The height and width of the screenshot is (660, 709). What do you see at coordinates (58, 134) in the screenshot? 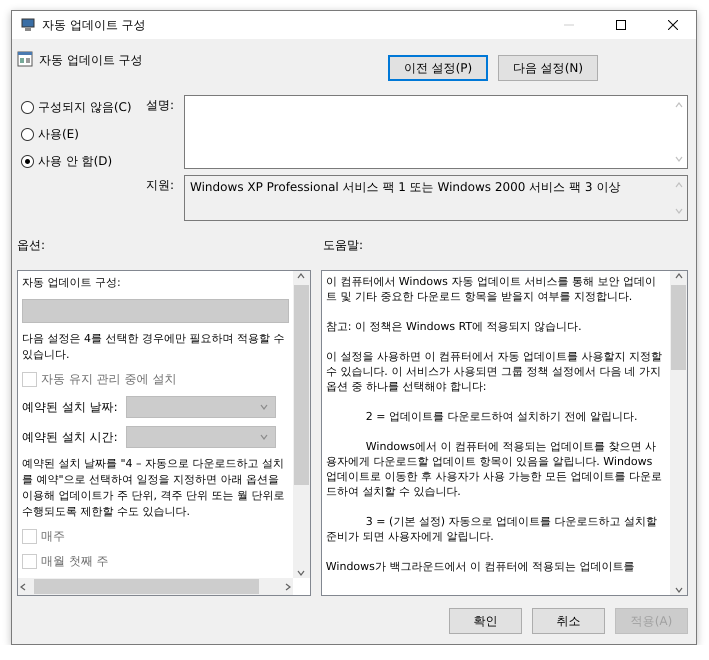
I see `radio-label: 사용(E)` at bounding box center [58, 134].